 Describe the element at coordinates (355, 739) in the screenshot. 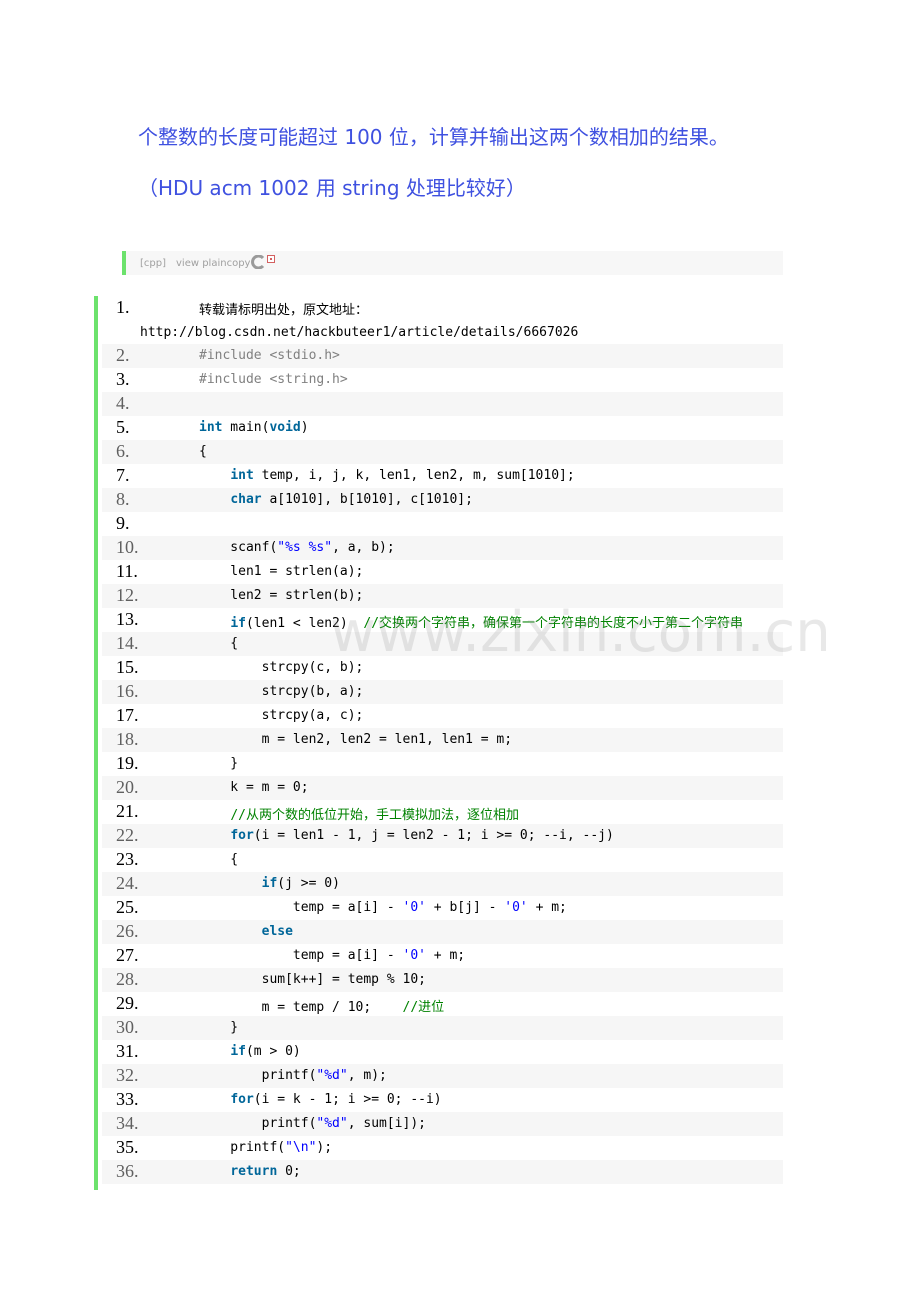

I see `code-text: m = len2, len2 = len1, len1 = m;` at that location.